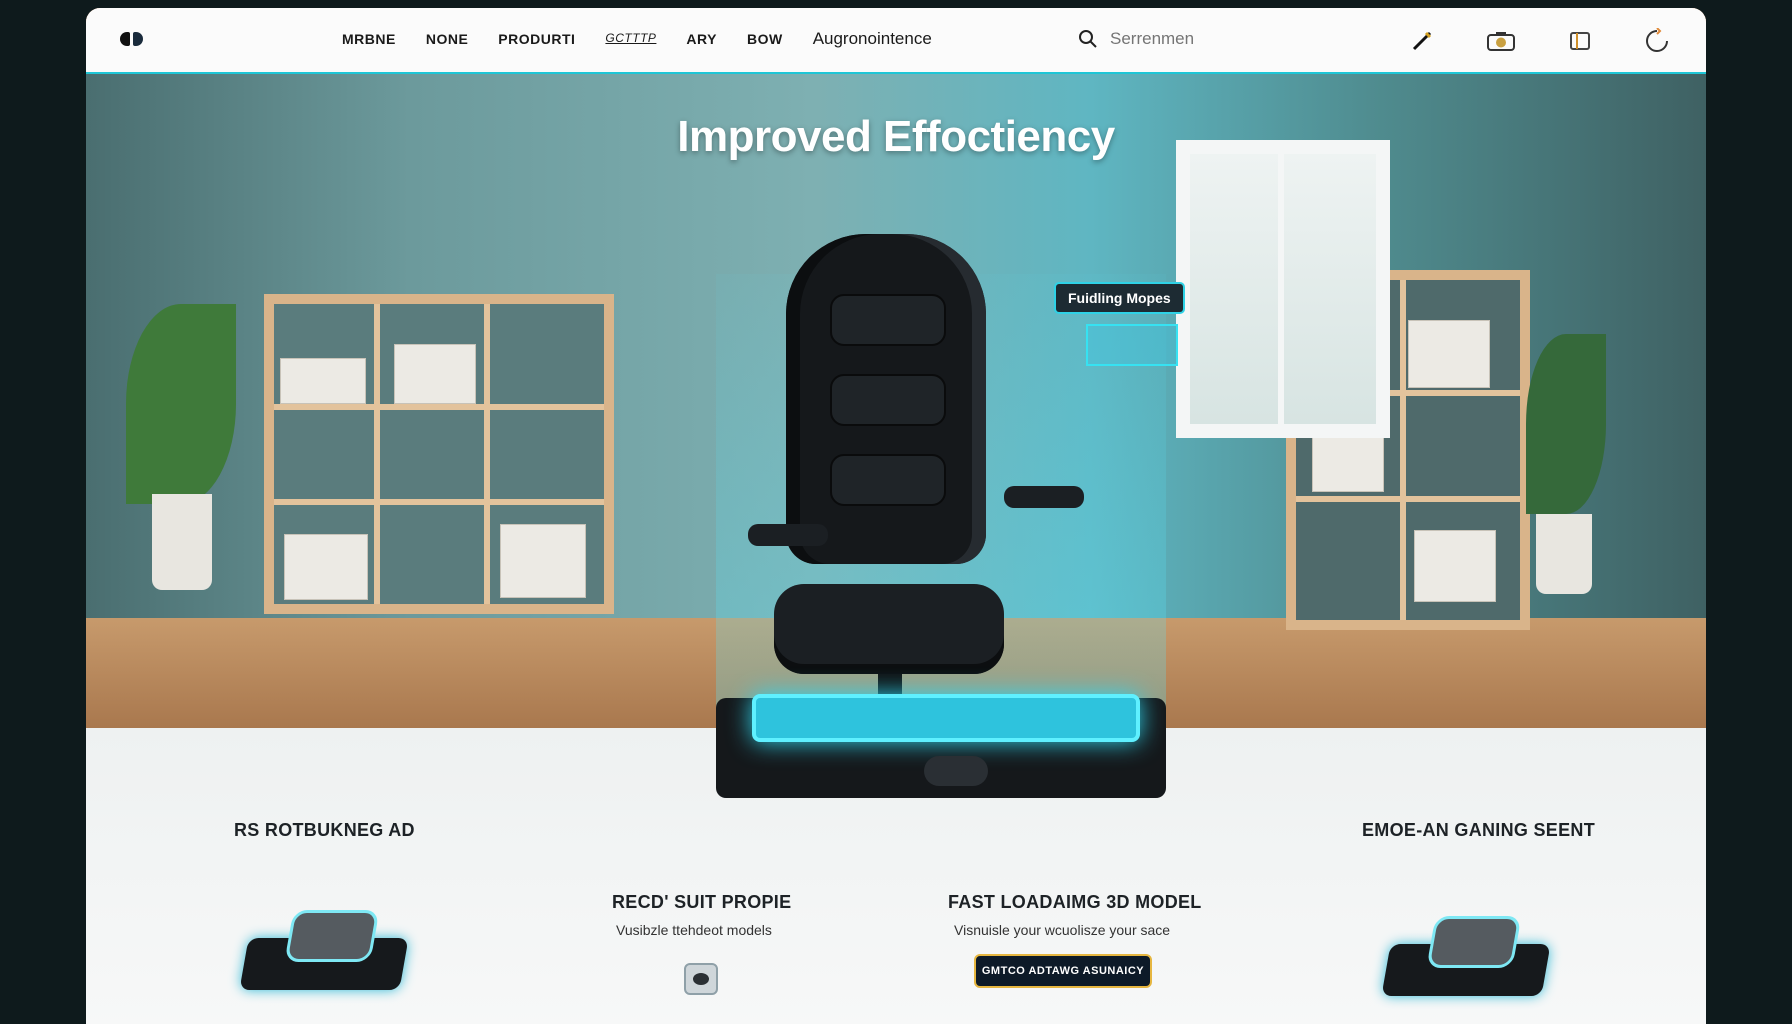  Describe the element at coordinates (896, 136) in the screenshot. I see `hero-title: Improved Effoctiency` at that location.